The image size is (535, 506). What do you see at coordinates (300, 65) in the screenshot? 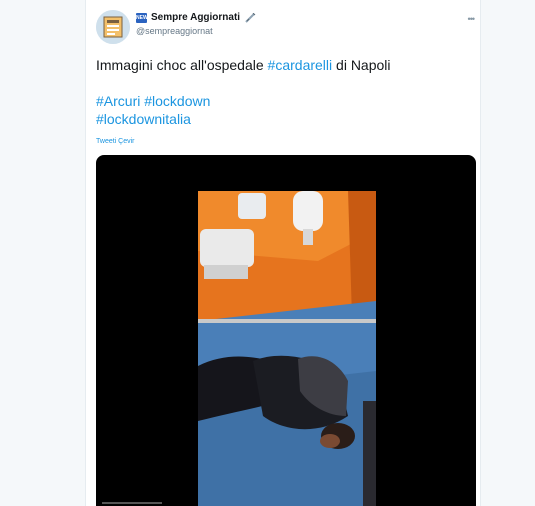
I see `hashtag-cardarelli: #cardarelli` at bounding box center [300, 65].